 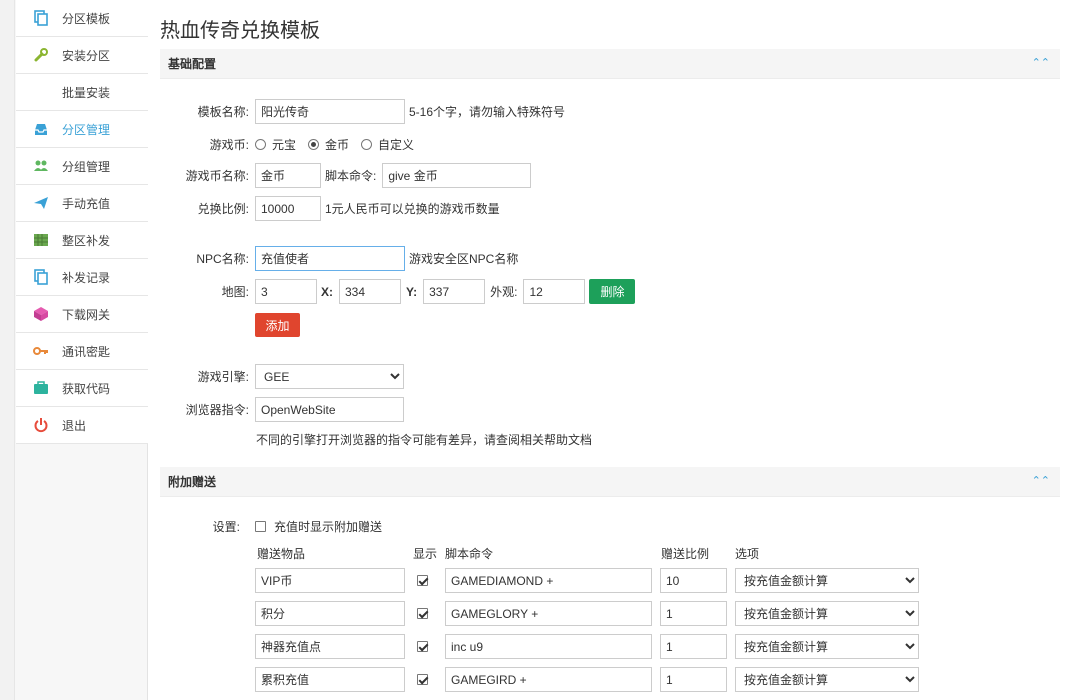 What do you see at coordinates (86, 240) in the screenshot?
I see `sidebar-item-label: 整区补发` at bounding box center [86, 240].